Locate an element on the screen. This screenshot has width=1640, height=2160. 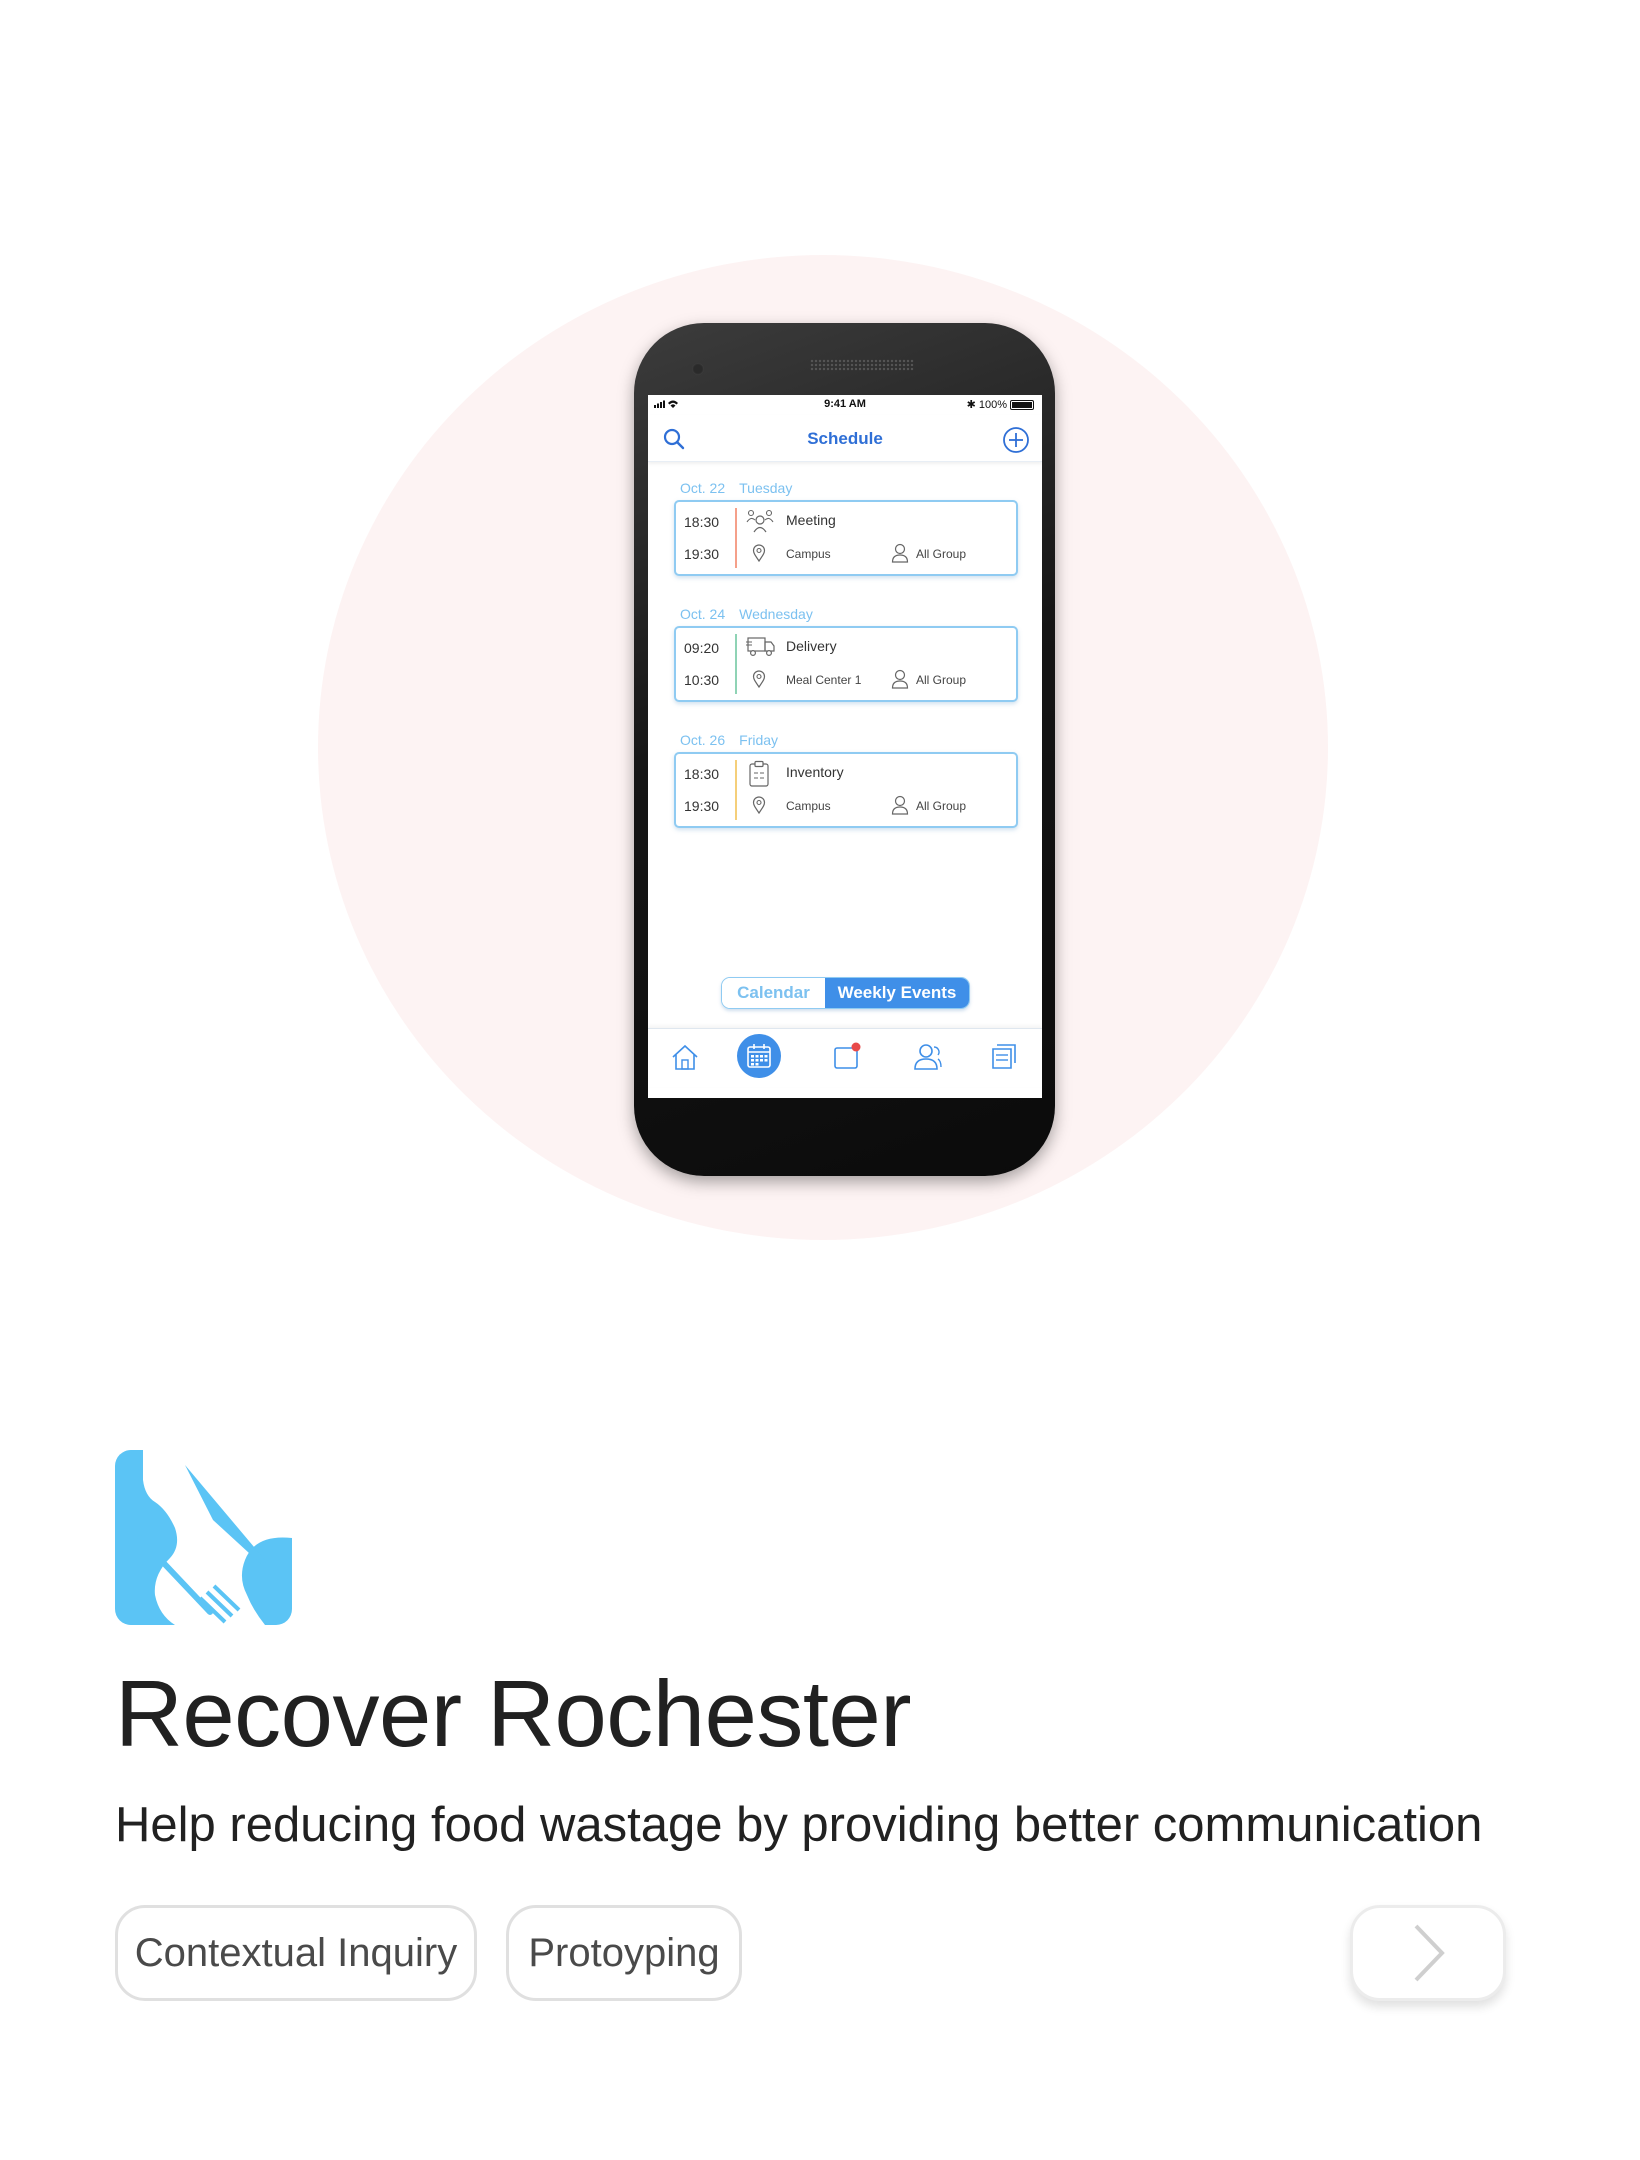
day-weekday: Tuesday is located at coordinates (766, 488).